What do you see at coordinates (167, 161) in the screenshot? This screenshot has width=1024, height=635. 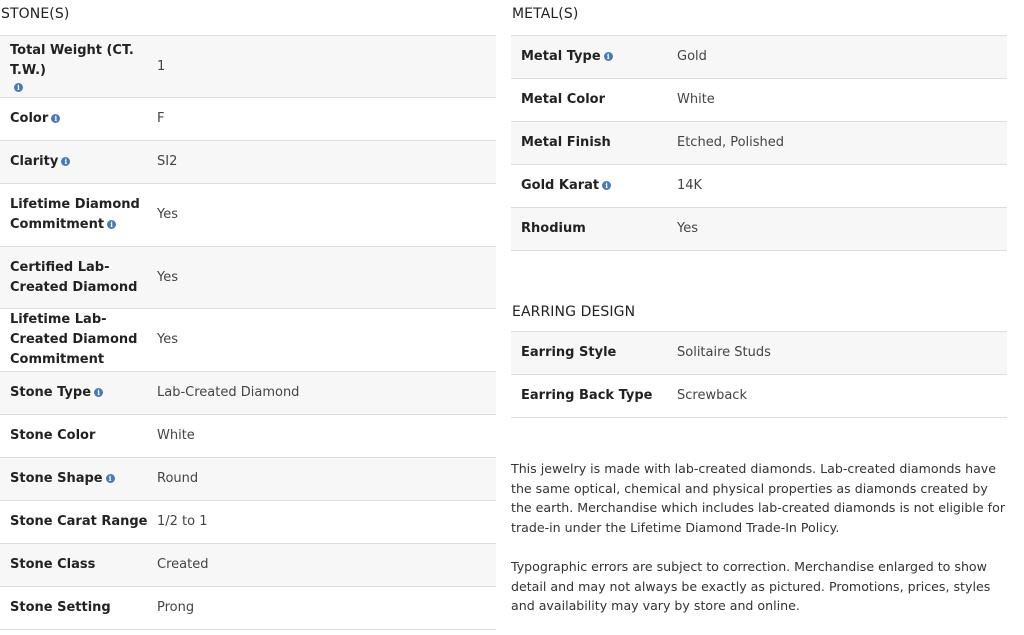 I see `spec-value: SI2` at bounding box center [167, 161].